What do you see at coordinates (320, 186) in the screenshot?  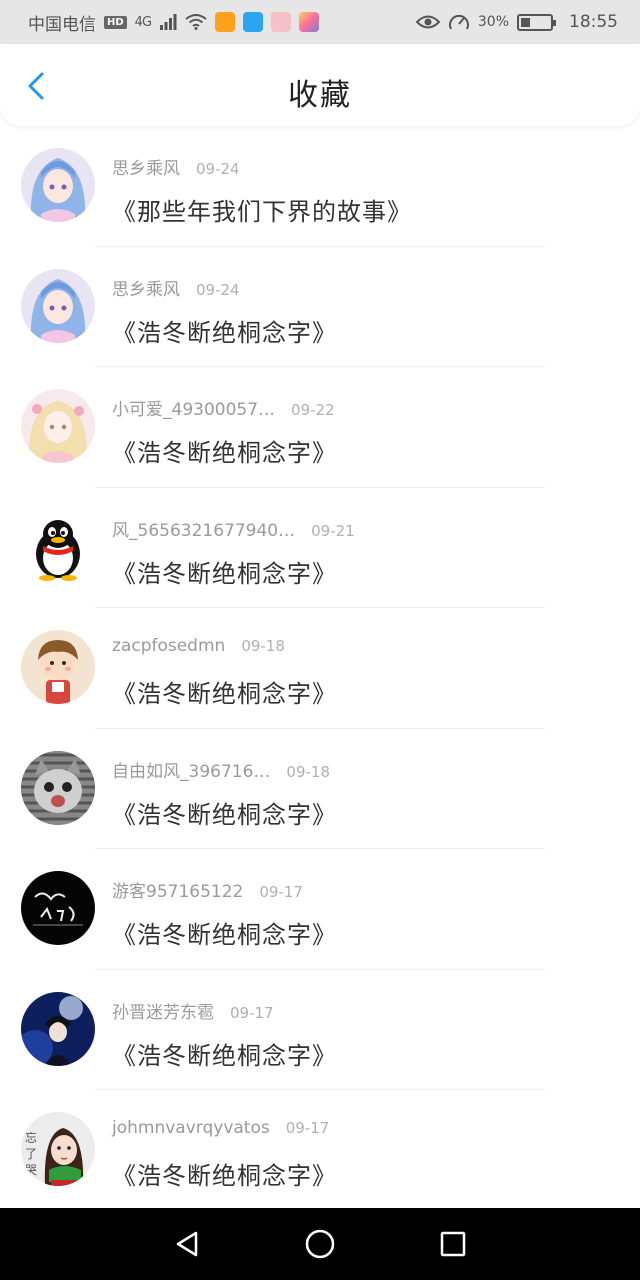 I see `favorite-item: 思乡乘风 09-24 《那些年我们下界的故事》` at bounding box center [320, 186].